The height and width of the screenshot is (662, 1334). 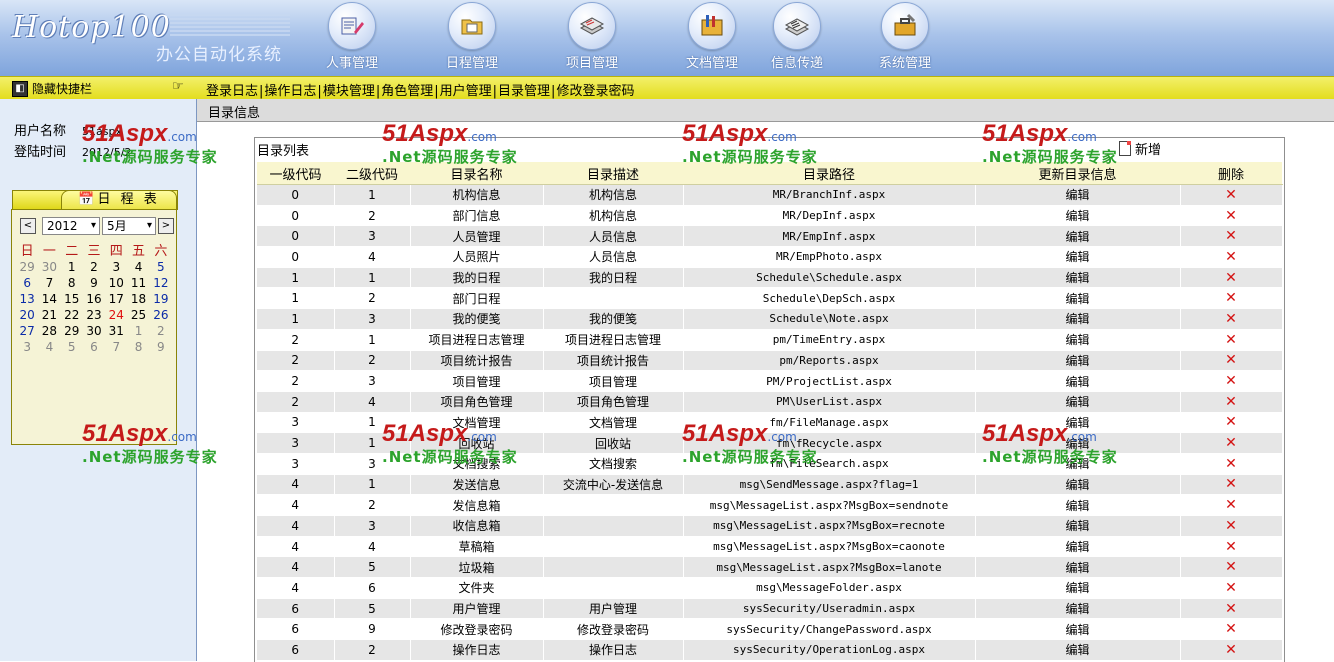 I want to click on calendar-day: 22, so click(x=72, y=315).